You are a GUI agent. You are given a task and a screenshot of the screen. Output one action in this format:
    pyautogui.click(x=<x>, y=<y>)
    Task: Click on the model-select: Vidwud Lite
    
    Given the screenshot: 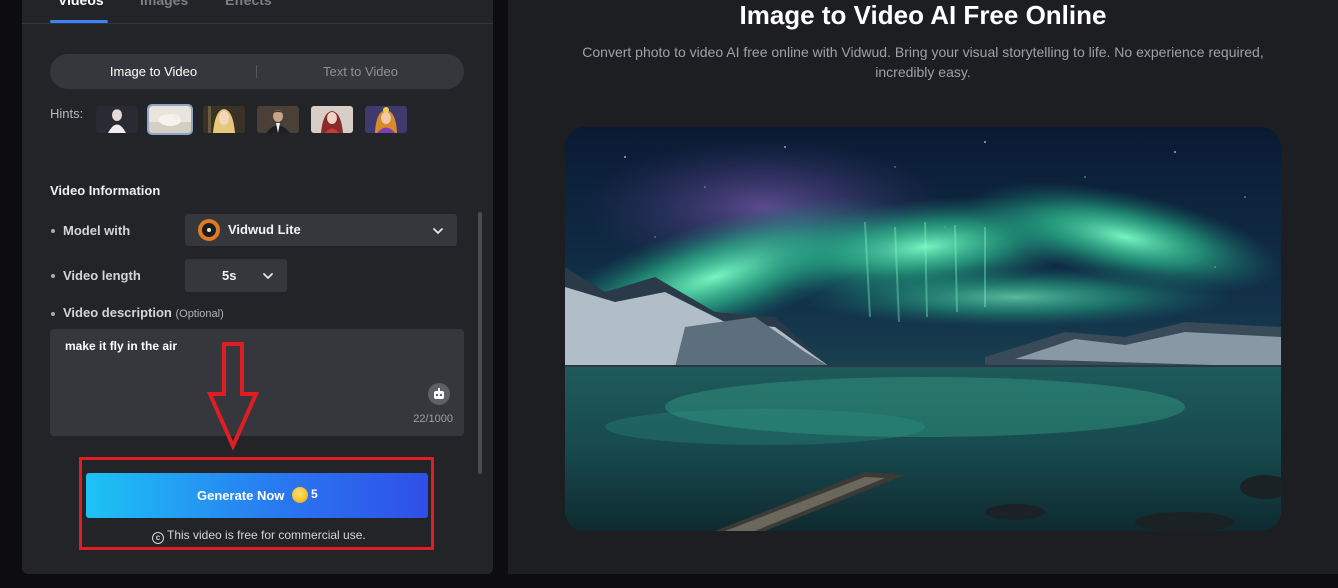 What is the action you would take?
    pyautogui.click(x=321, y=230)
    